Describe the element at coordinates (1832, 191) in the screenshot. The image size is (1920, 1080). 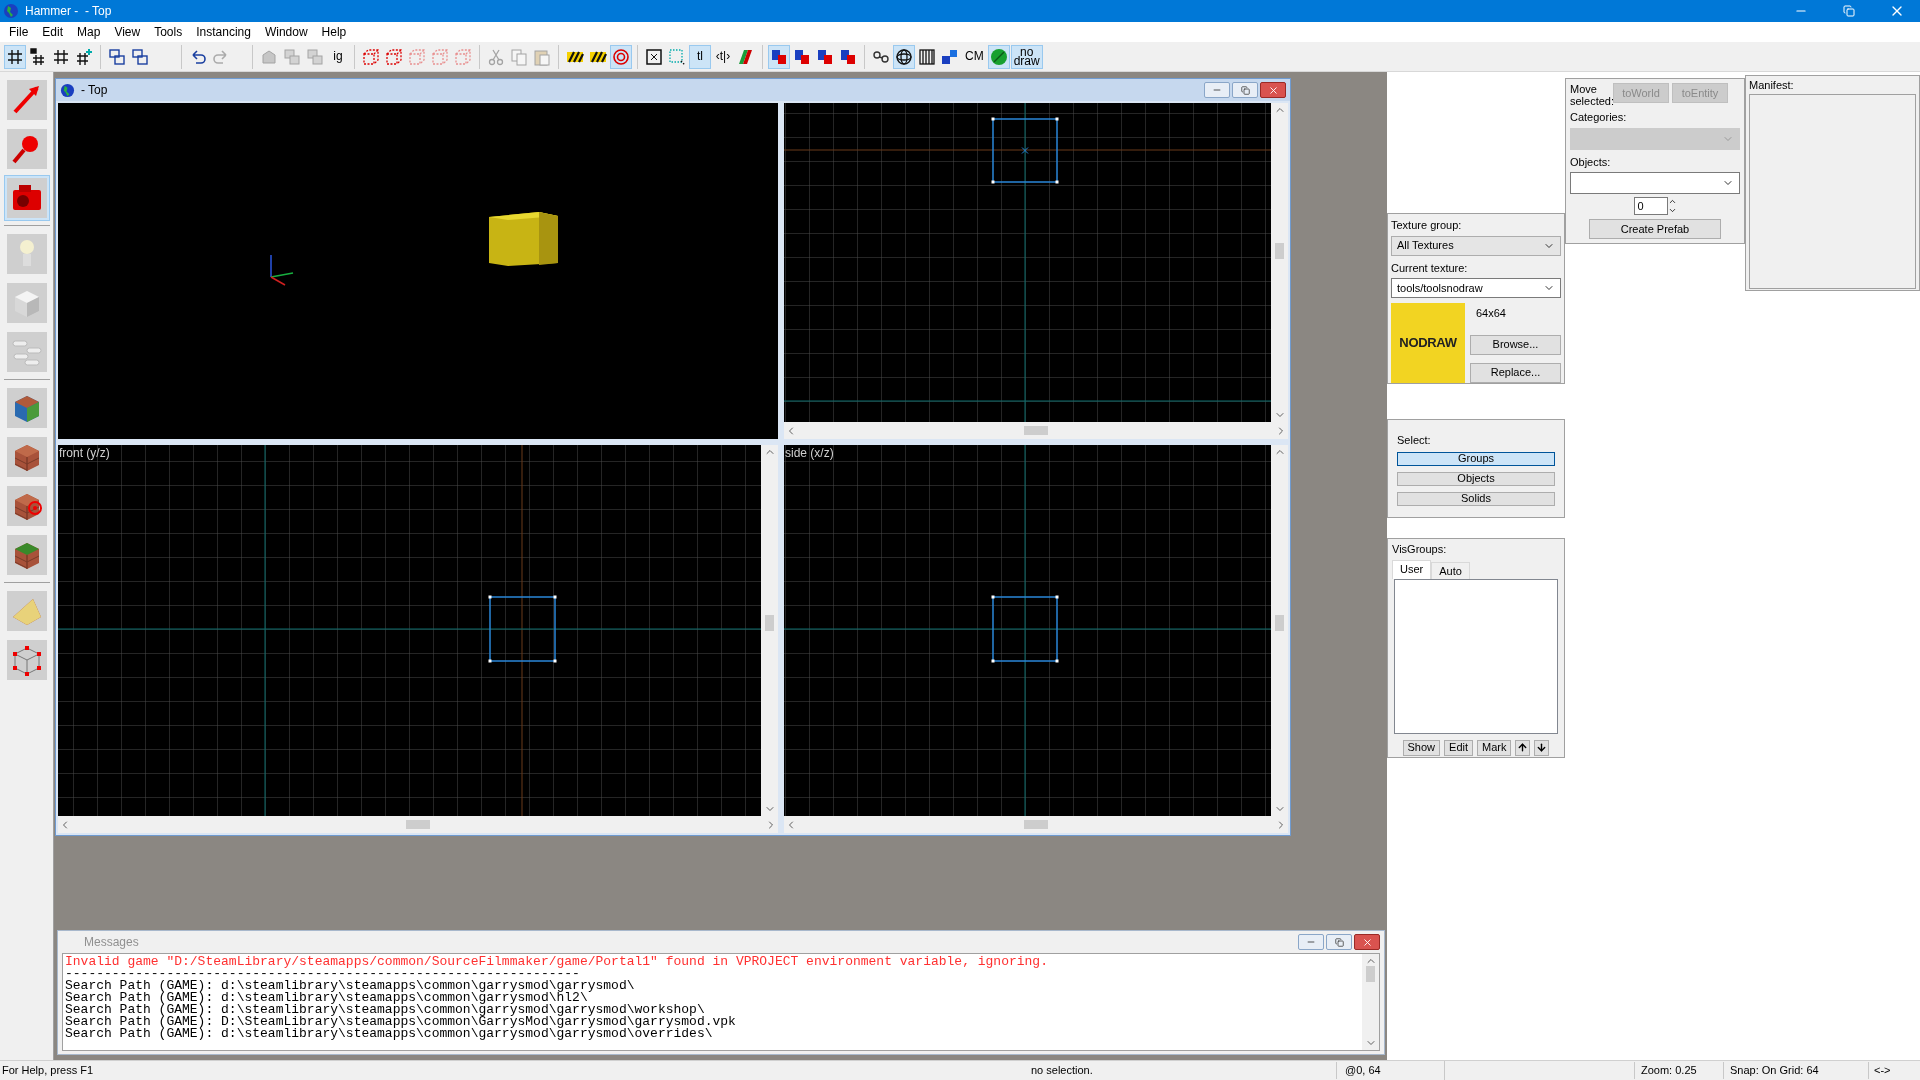
I see `manifest-list` at that location.